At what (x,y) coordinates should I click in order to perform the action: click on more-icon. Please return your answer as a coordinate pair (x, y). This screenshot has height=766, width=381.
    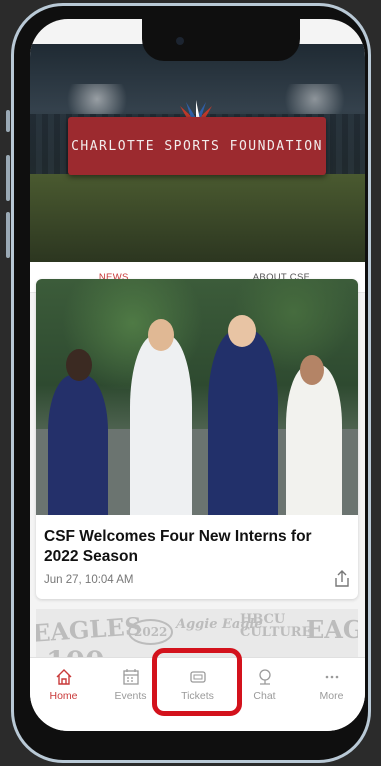
    Looking at the image, I should click on (331, 677).